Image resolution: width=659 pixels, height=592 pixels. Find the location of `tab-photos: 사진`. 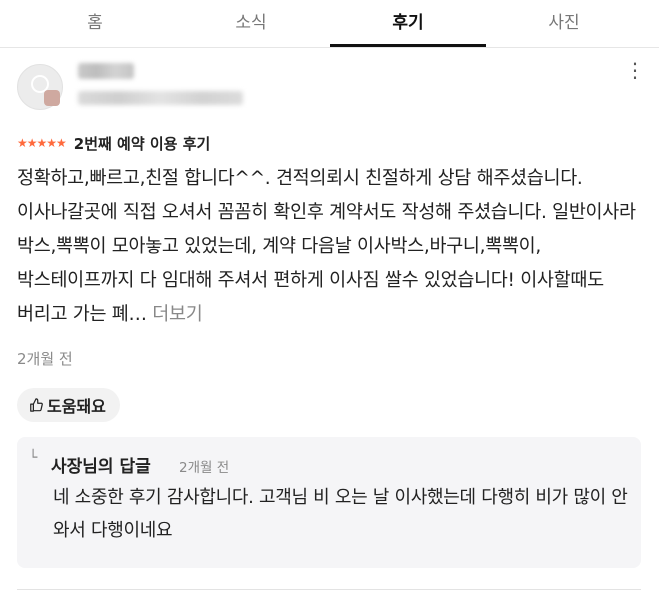

tab-photos: 사진 is located at coordinates (564, 23).